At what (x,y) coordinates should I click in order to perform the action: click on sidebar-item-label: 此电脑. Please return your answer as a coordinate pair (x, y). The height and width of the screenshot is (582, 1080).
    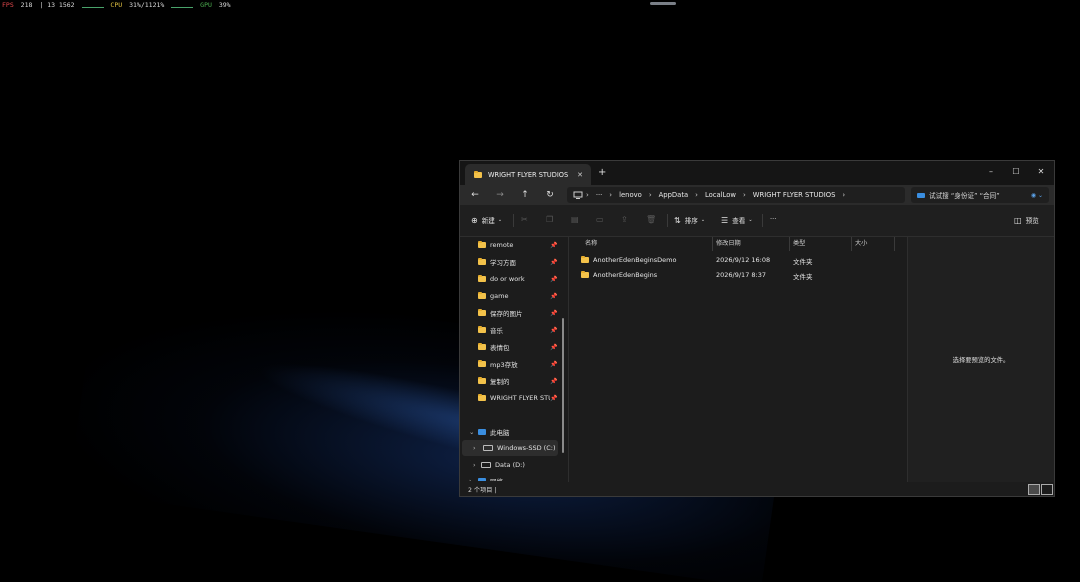
    Looking at the image, I should click on (500, 433).